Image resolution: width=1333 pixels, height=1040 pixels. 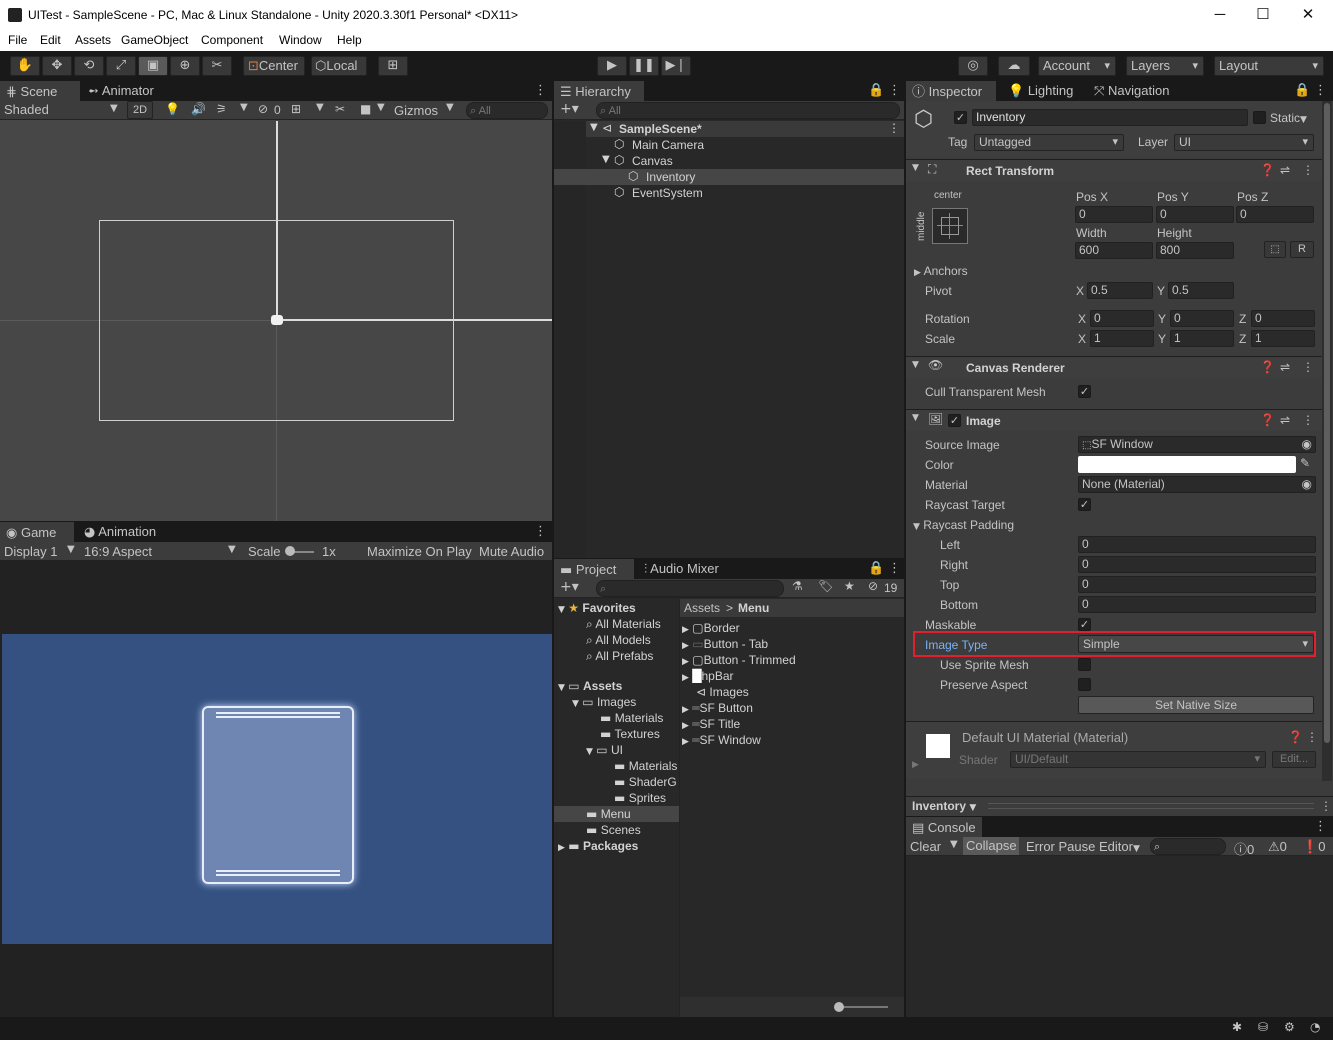 What do you see at coordinates (676, 66) in the screenshot?
I see `step-button: ▶❘` at bounding box center [676, 66].